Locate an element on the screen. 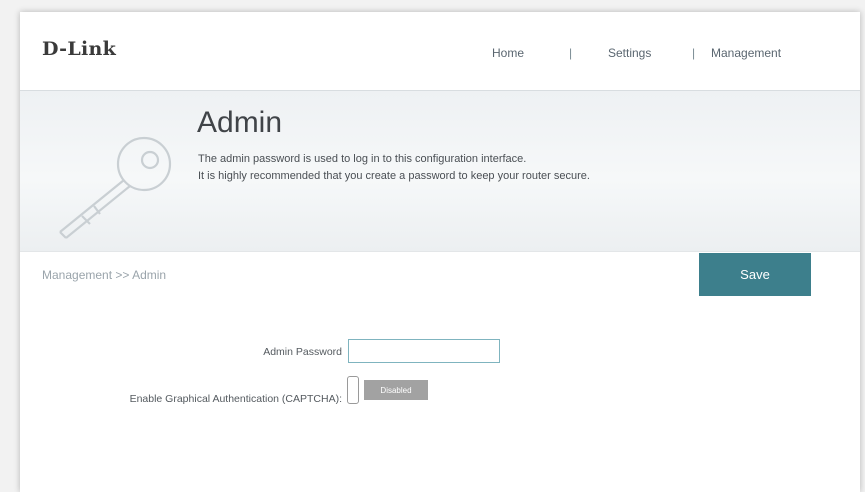 The height and width of the screenshot is (492, 865). admin-password-label: Admin Password is located at coordinates (302, 352).